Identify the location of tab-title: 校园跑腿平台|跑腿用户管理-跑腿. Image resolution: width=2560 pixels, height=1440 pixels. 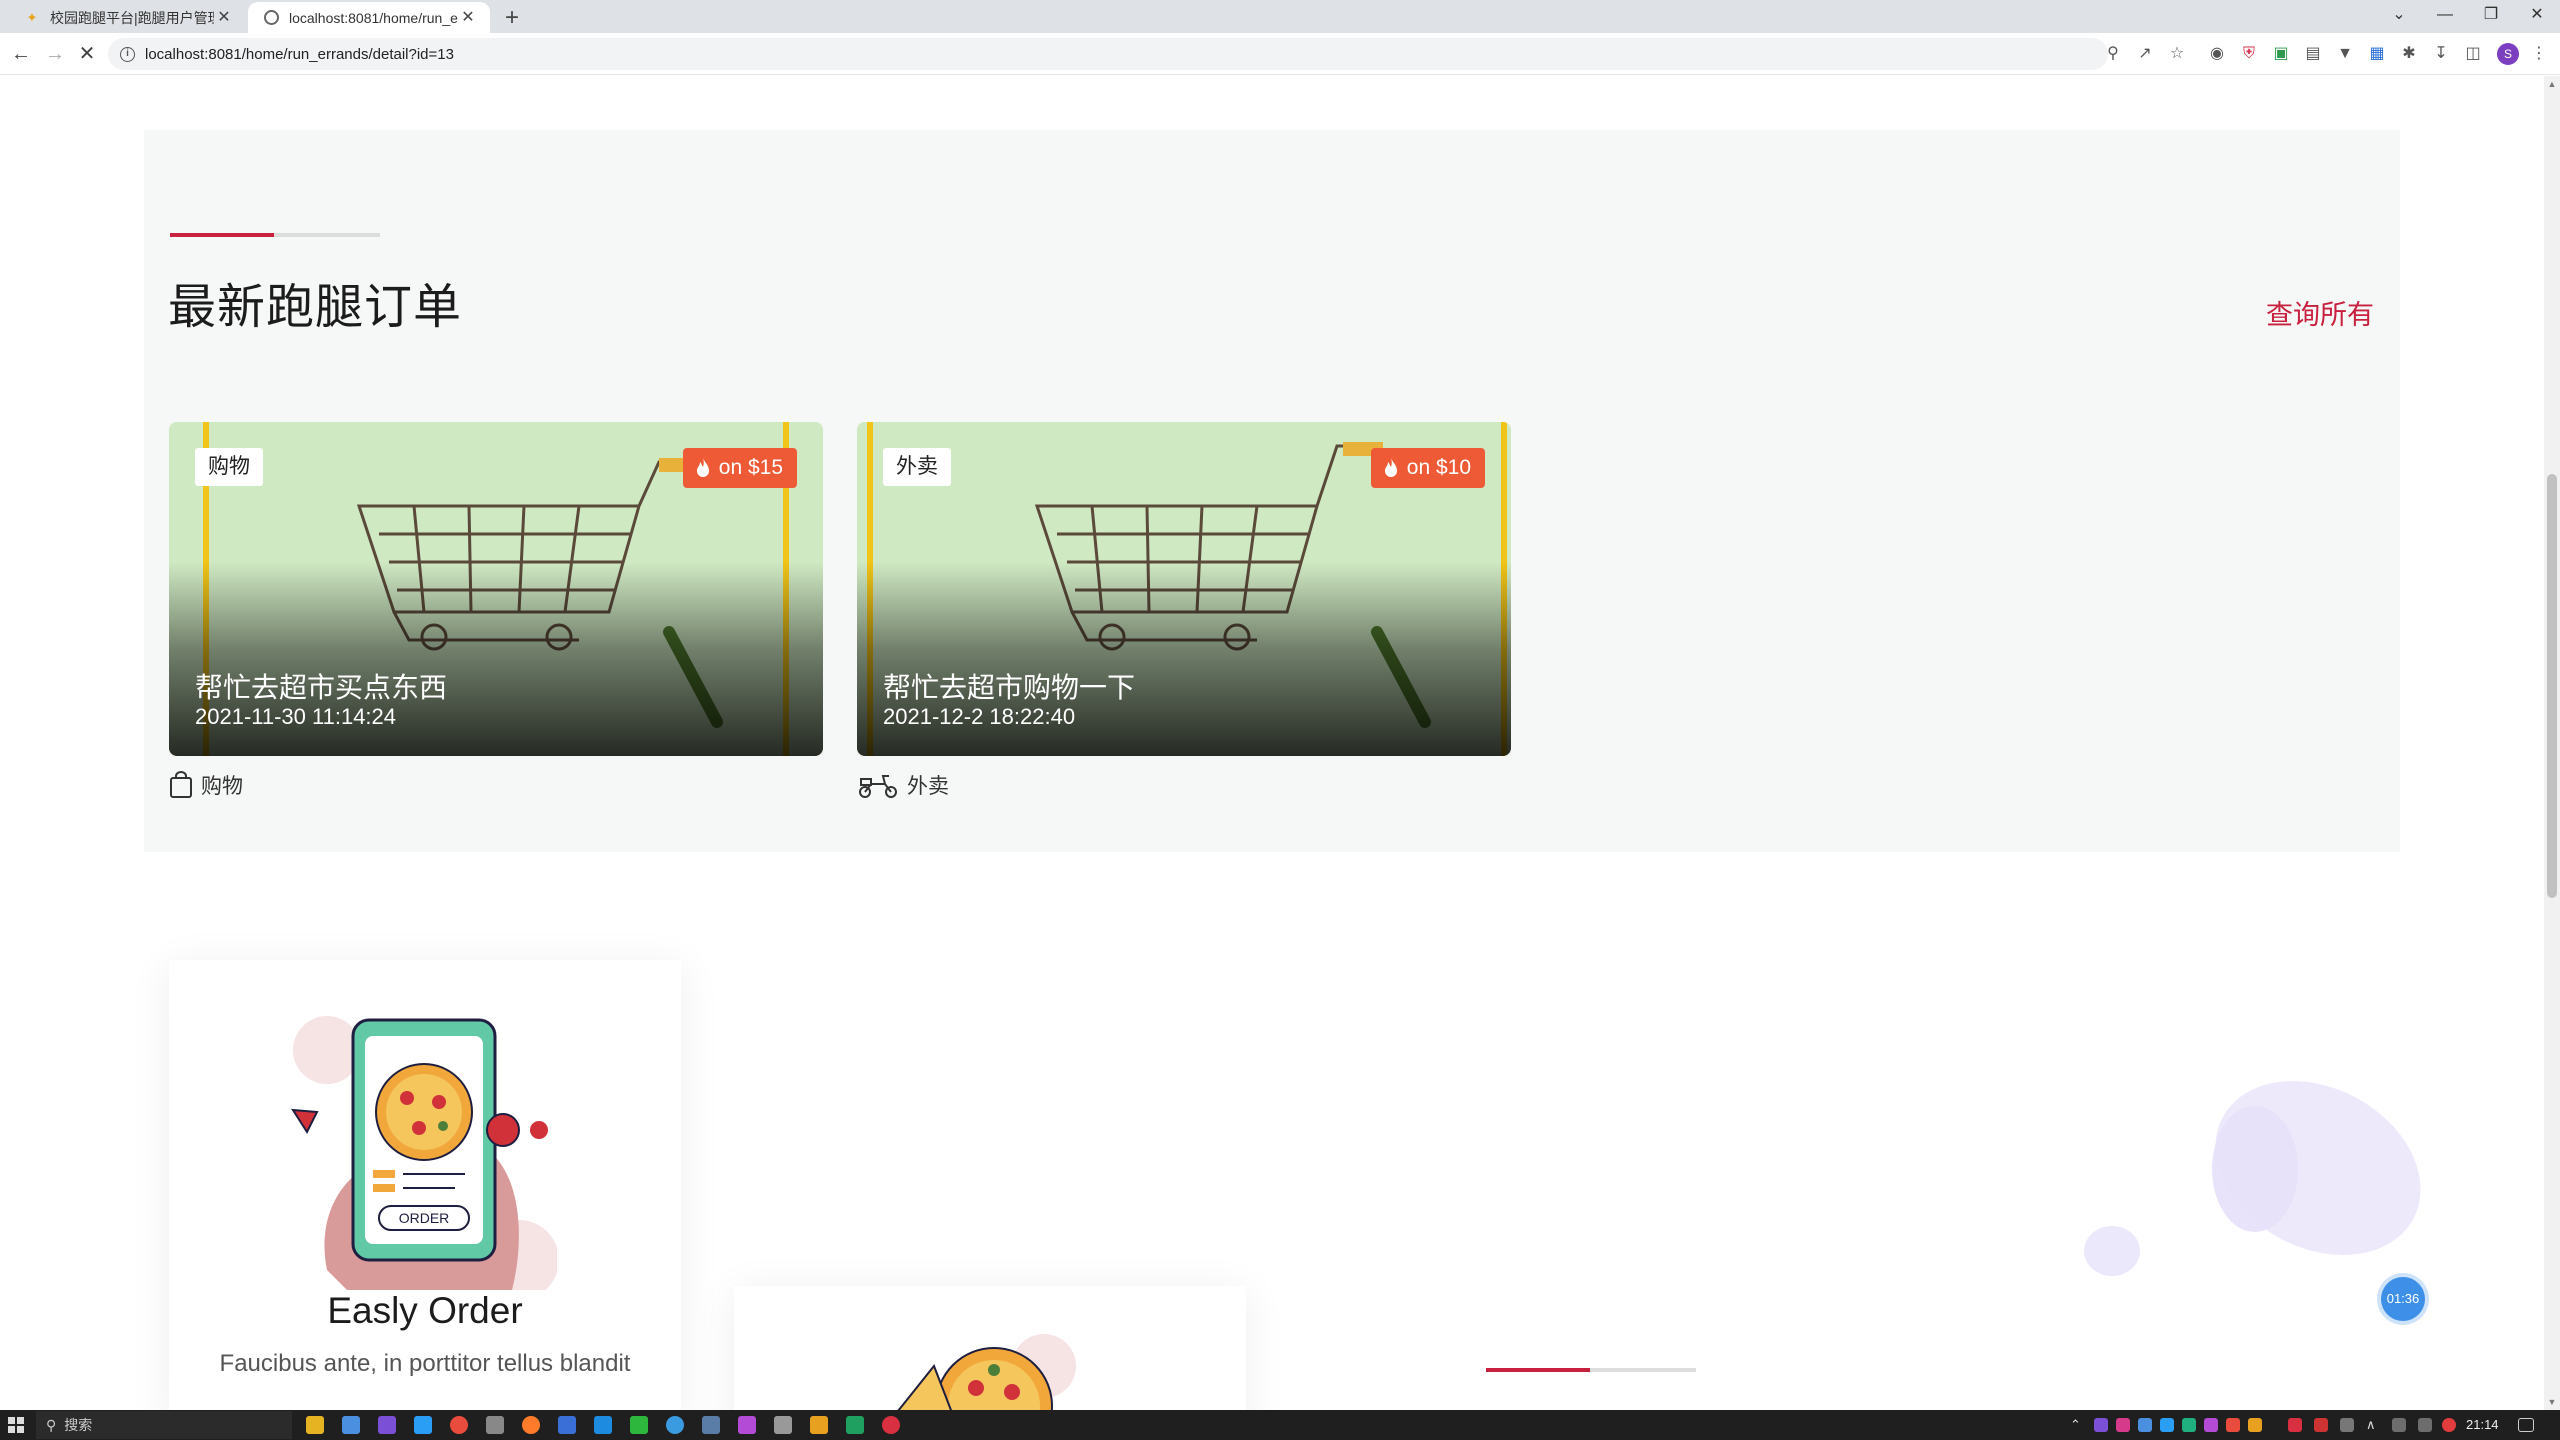
(132, 17).